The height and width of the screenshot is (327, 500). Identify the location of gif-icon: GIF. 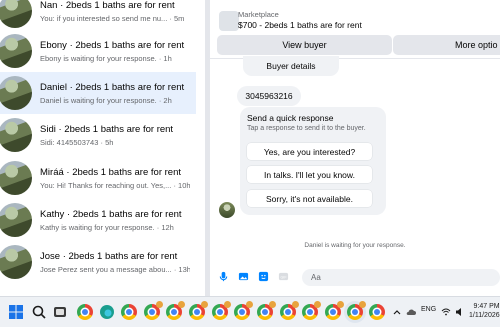
(283, 276).